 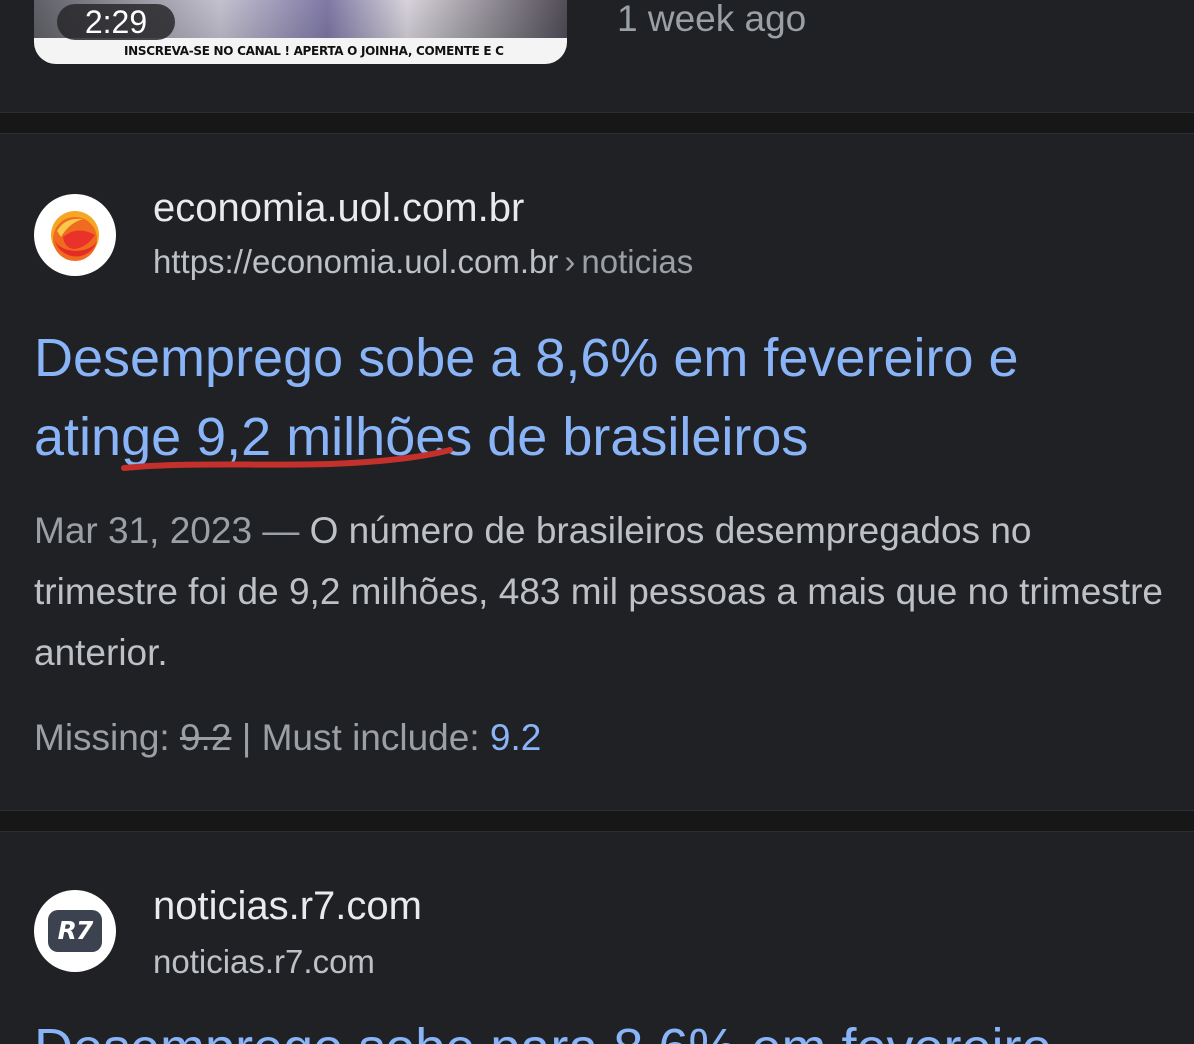 What do you see at coordinates (515, 737) in the screenshot?
I see `must-include-link: 9.2` at bounding box center [515, 737].